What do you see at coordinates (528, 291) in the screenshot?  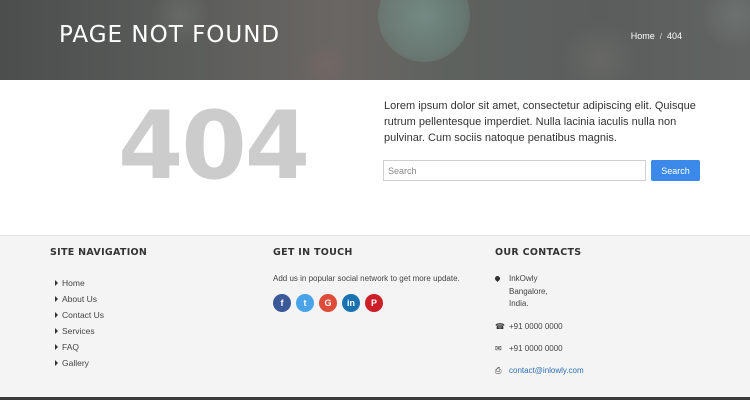 I see `address-line: Bangalore,` at bounding box center [528, 291].